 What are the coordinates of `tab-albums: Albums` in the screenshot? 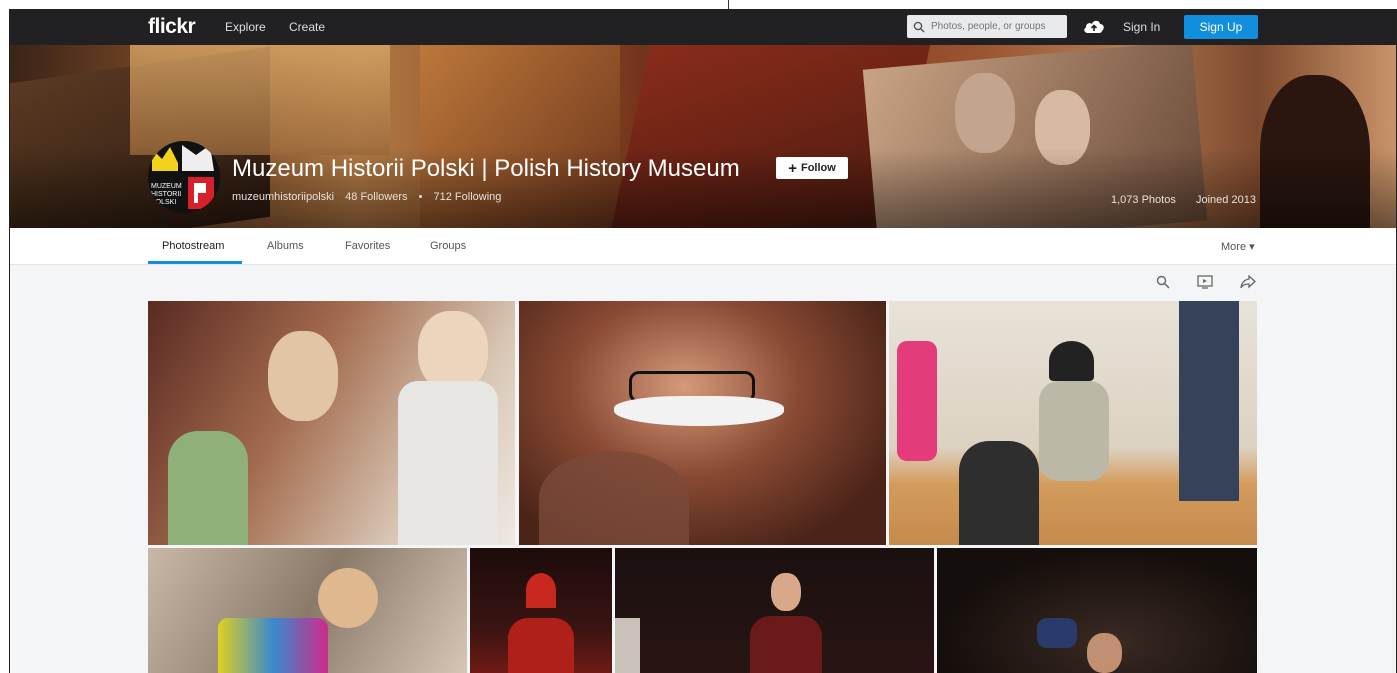 It's located at (285, 246).